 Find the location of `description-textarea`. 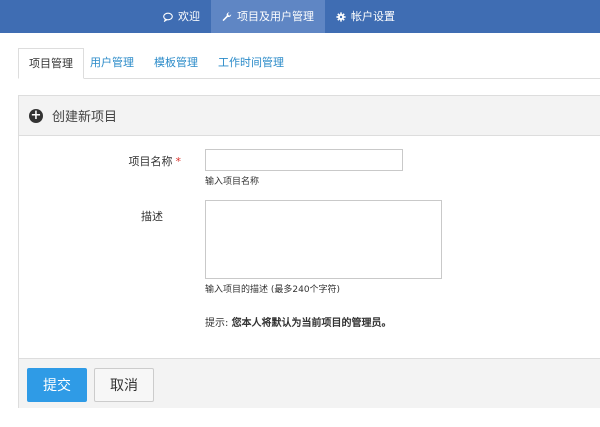

description-textarea is located at coordinates (323, 239).